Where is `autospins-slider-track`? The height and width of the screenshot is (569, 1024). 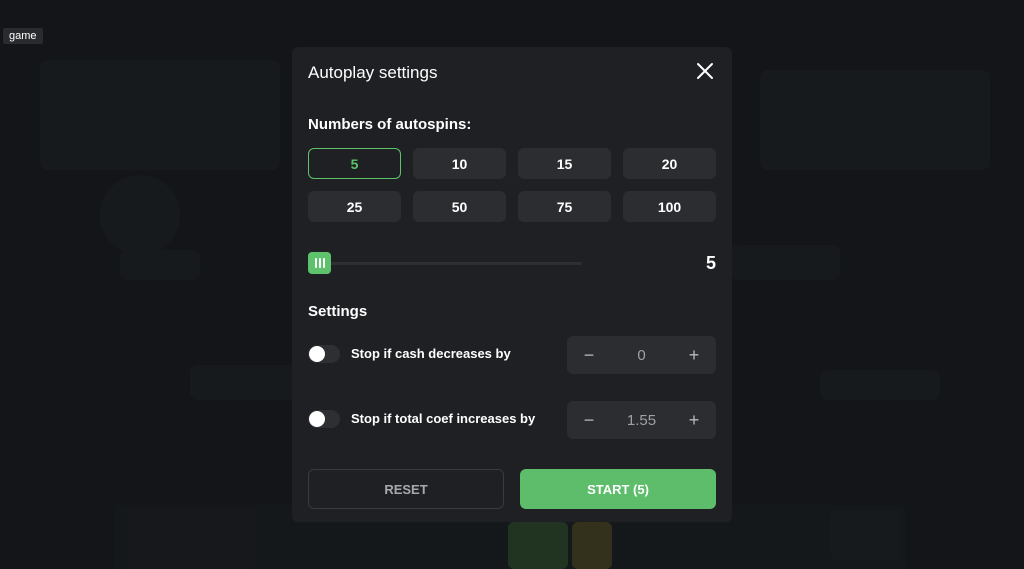 autospins-slider-track is located at coordinates (445, 263).